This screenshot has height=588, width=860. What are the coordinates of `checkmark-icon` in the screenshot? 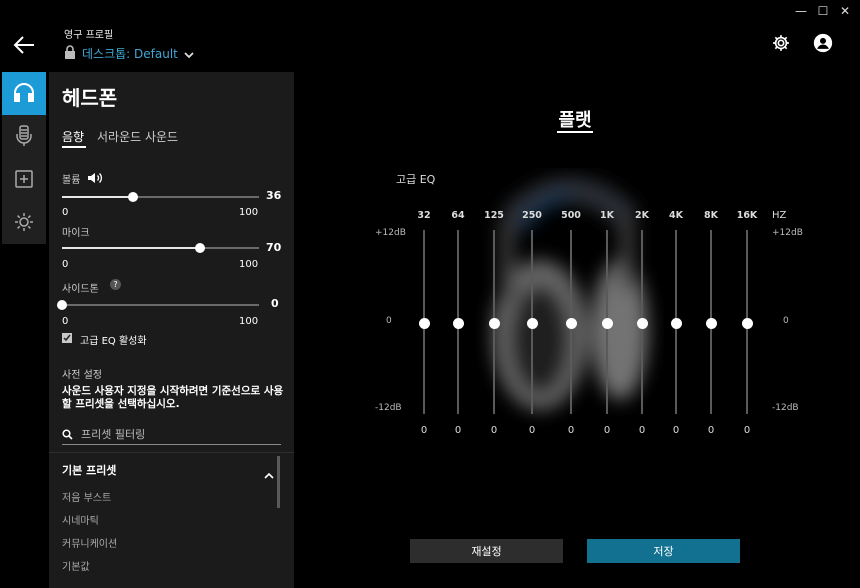 It's located at (67, 338).